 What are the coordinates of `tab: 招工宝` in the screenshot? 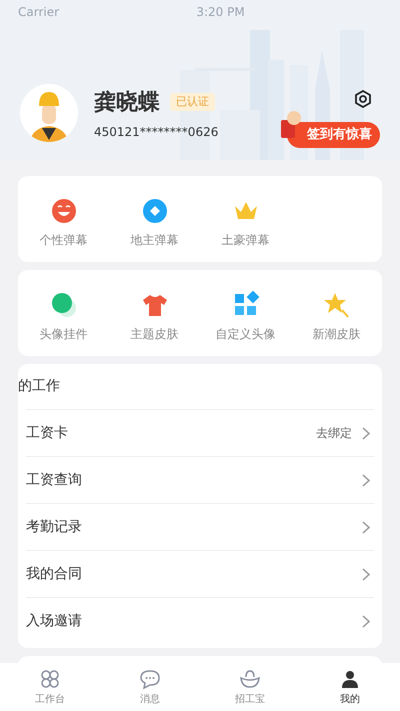 It's located at (250, 687).